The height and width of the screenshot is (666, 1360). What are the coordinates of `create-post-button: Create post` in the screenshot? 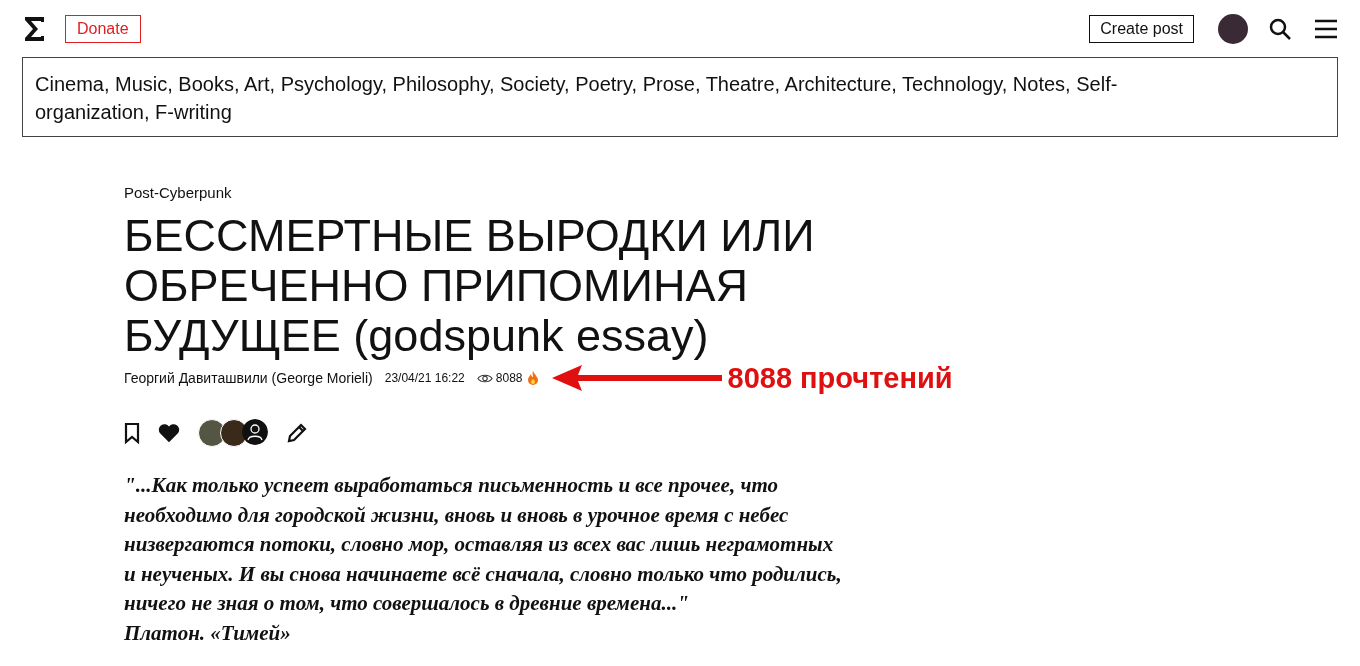 It's located at (1141, 28).